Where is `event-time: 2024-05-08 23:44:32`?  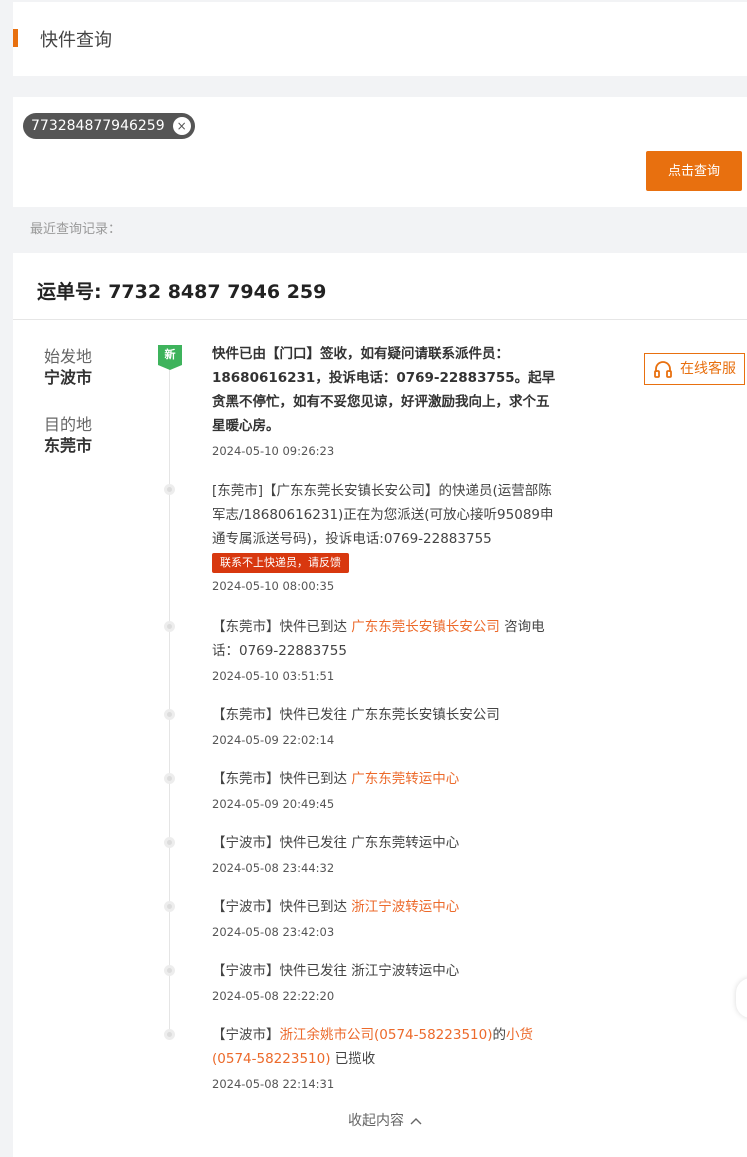 event-time: 2024-05-08 23:44:32 is located at coordinates (273, 868).